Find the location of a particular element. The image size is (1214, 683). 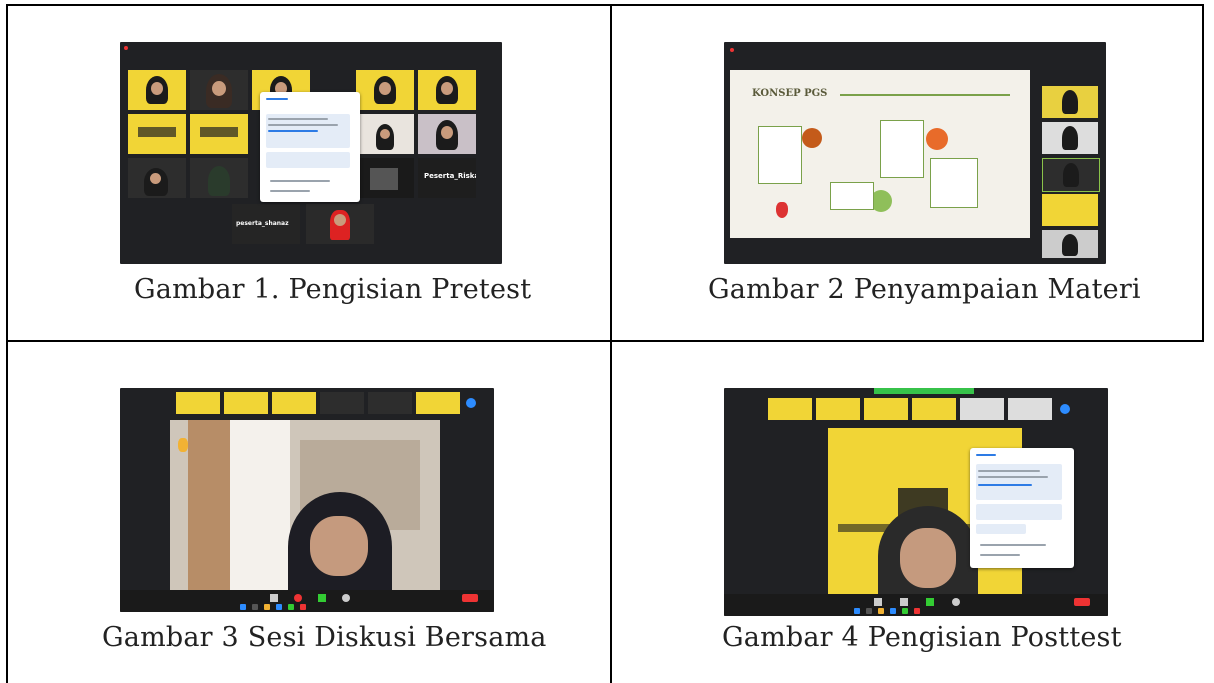

figure-caption: Gambar 1. Pengisian Pretest is located at coordinates (333, 289).